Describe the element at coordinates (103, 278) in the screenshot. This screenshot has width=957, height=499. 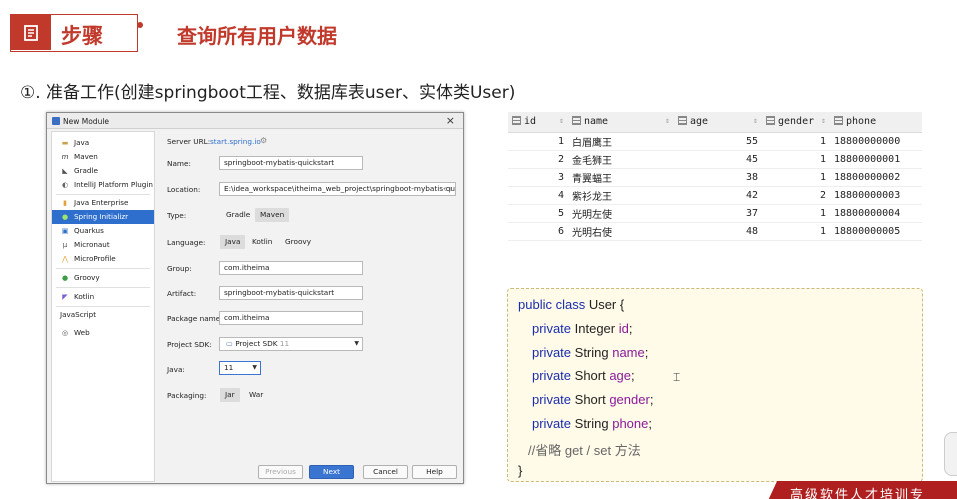
I see `sidebar-item-groovy: ● Groovy` at that location.